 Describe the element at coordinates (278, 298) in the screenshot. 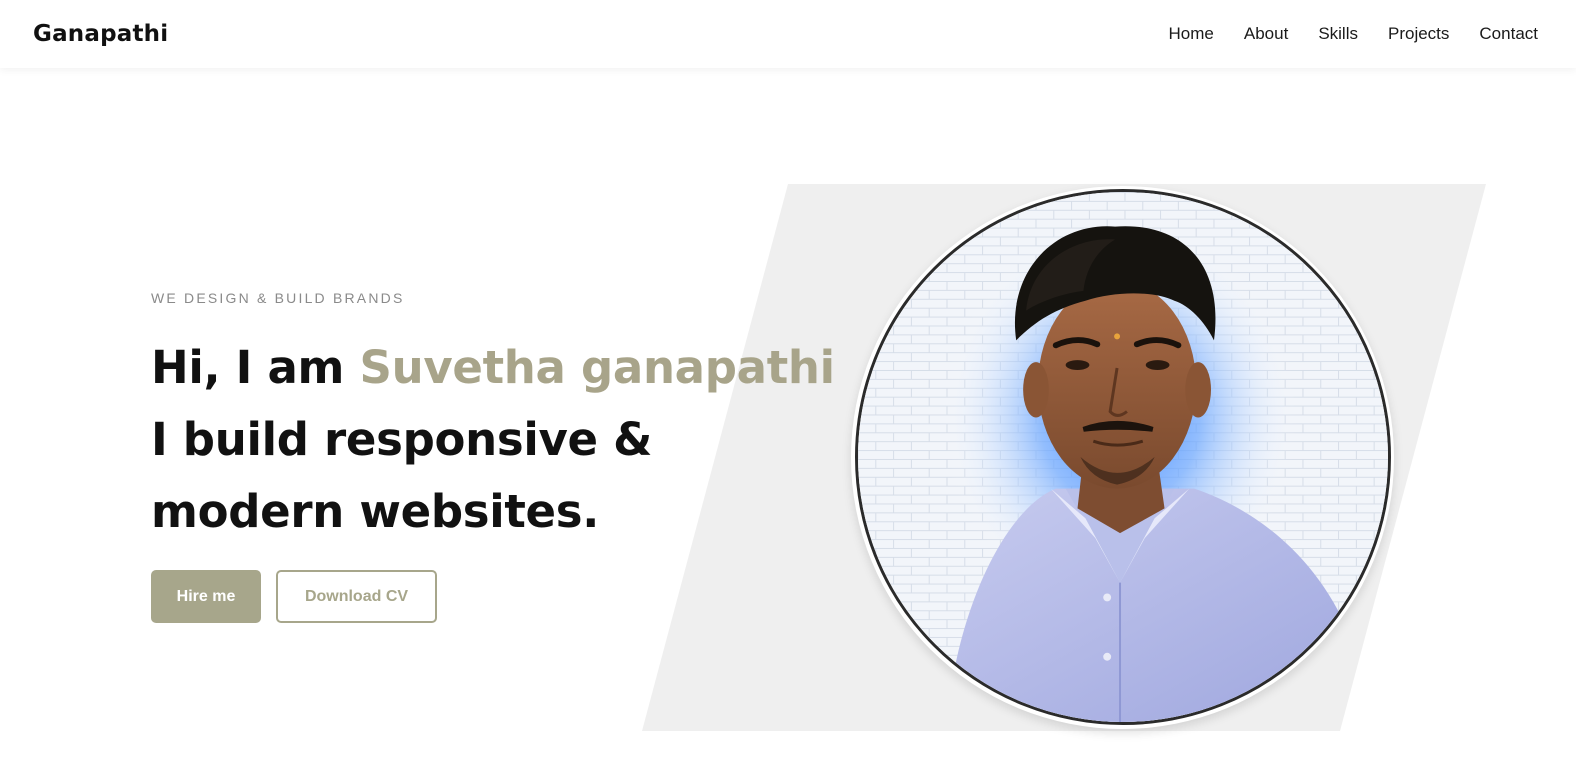

I see `hero-tagline: WE DESIGN & BUILD BRANDS` at that location.